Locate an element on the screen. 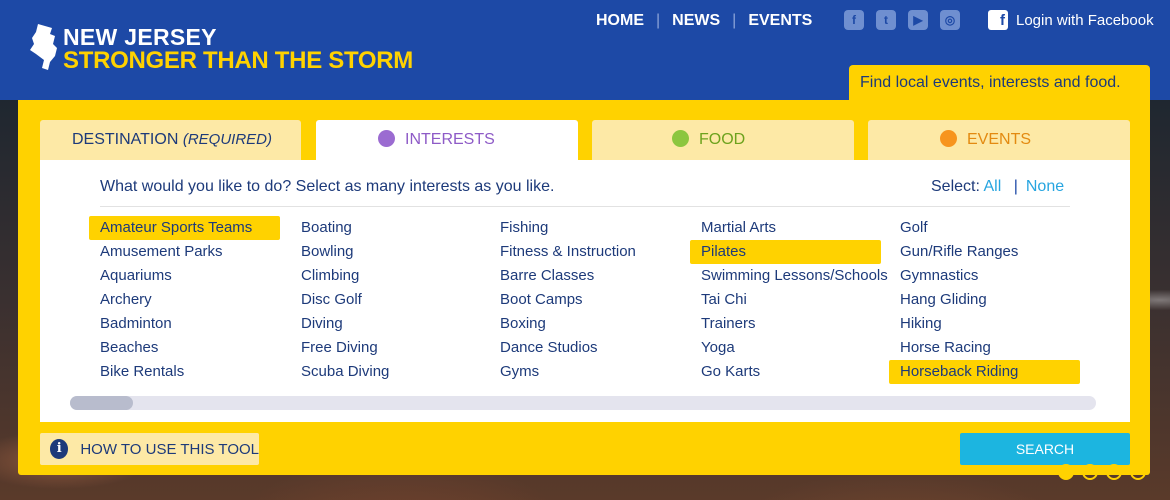 This screenshot has height=500, width=1170. interest-option: Aquariums is located at coordinates (184, 276).